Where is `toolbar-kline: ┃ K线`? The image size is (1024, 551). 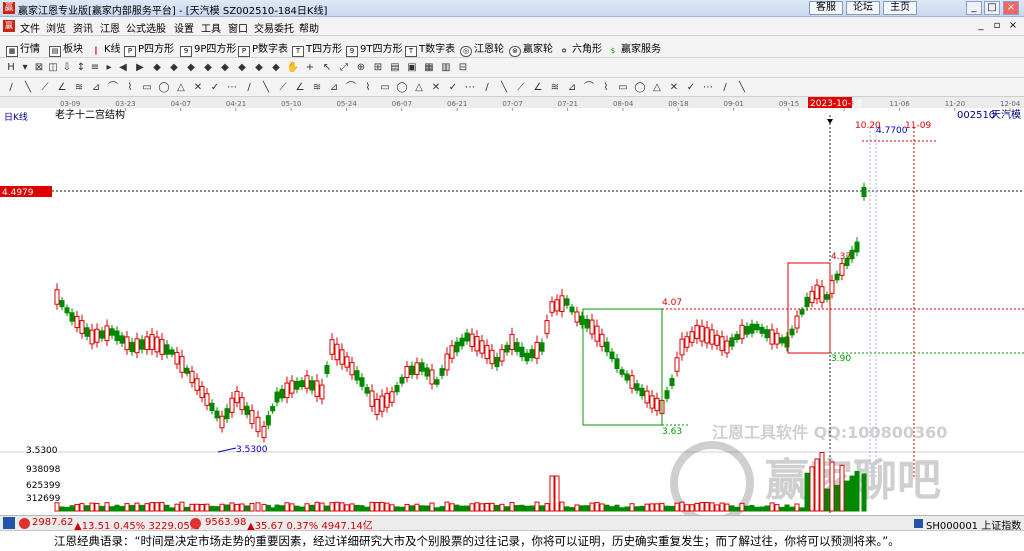 toolbar-kline: ┃ K线 is located at coordinates (105, 47).